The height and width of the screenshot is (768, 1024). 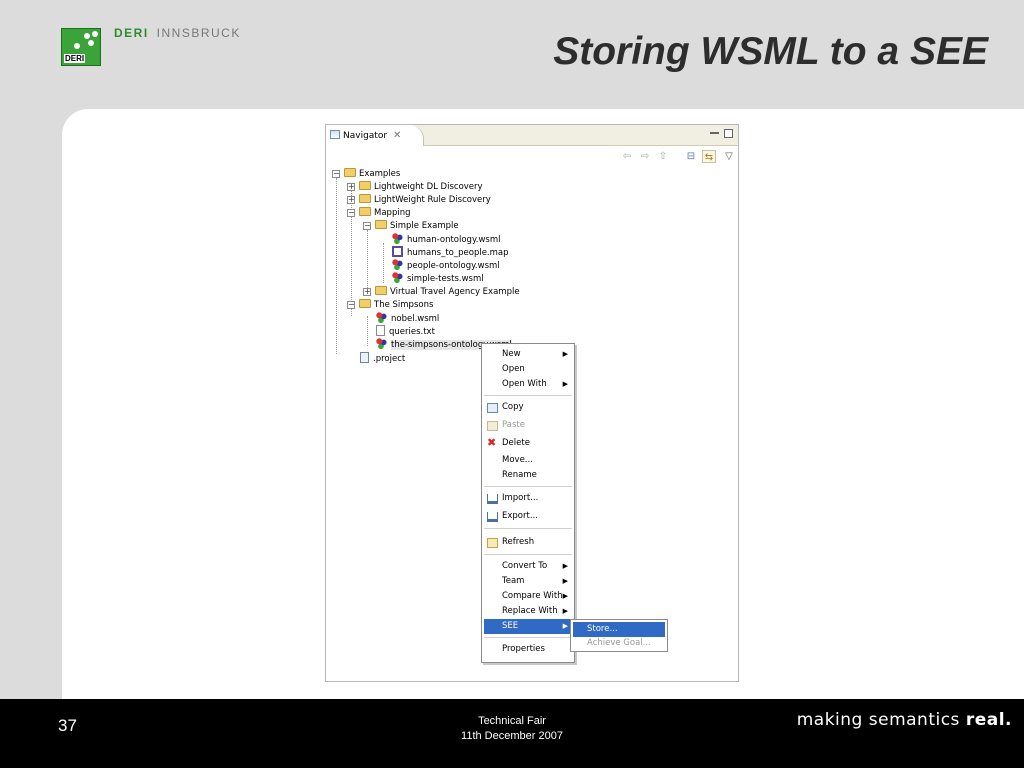 I want to click on view-tab-bar: Navigator ✕, so click(x=532, y=135).